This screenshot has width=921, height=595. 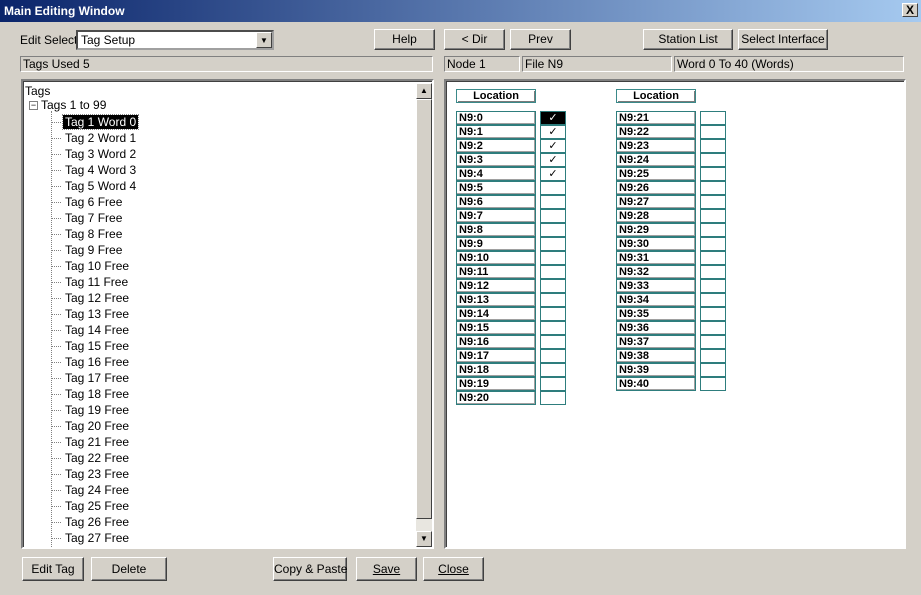 I want to click on tree-item: Tag 16 Free, so click(x=91, y=362).